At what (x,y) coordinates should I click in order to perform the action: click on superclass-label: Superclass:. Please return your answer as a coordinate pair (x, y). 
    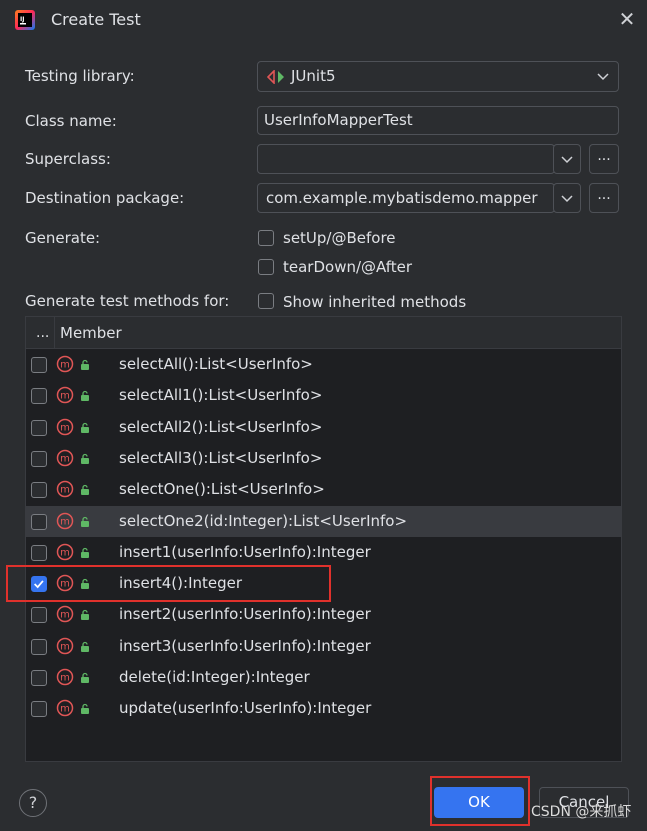
    Looking at the image, I should click on (68, 159).